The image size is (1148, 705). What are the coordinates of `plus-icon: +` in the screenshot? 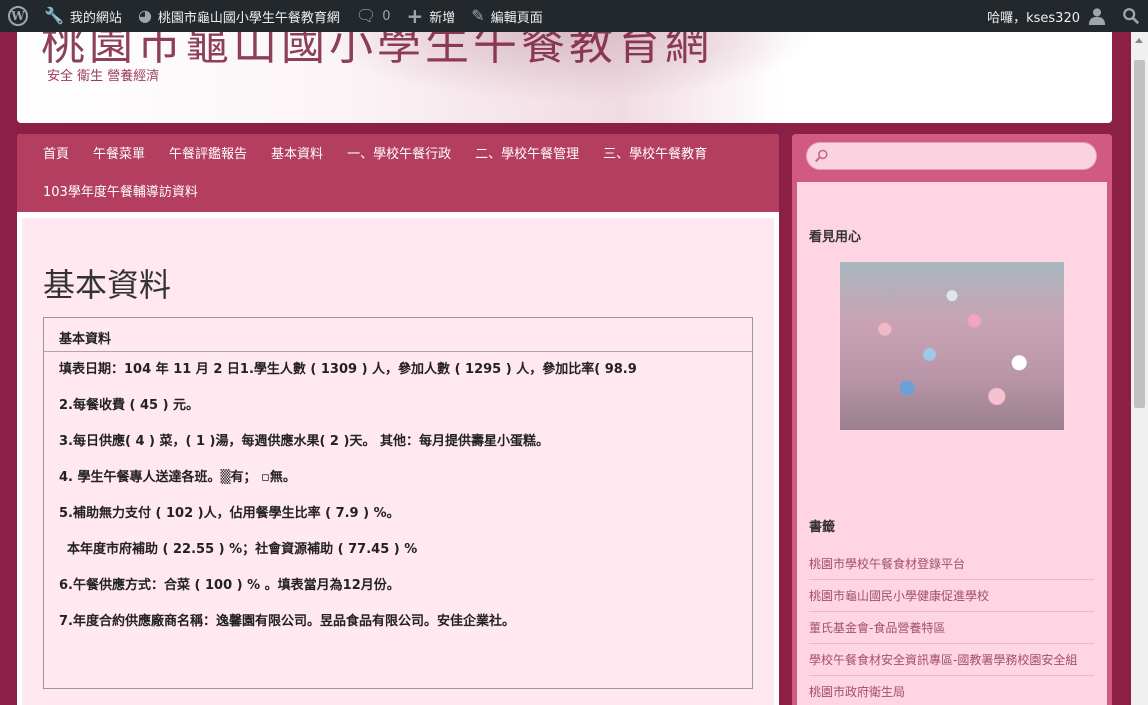 It's located at (415, 16).